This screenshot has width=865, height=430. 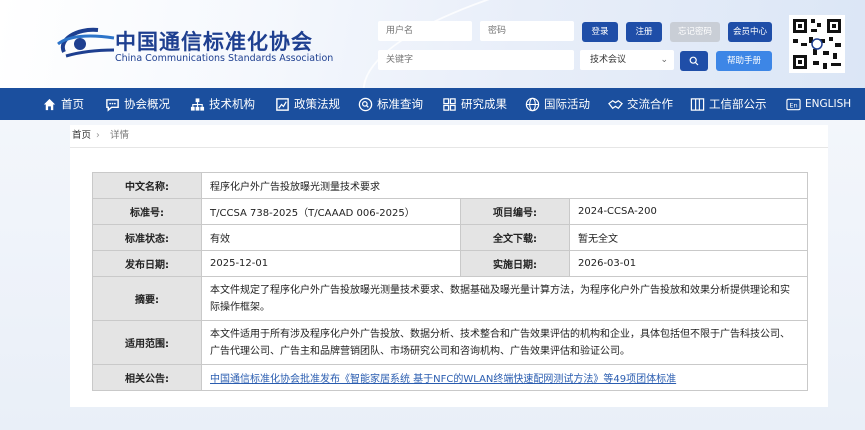 I want to click on nav-item-home: 首页, so click(x=63, y=104).